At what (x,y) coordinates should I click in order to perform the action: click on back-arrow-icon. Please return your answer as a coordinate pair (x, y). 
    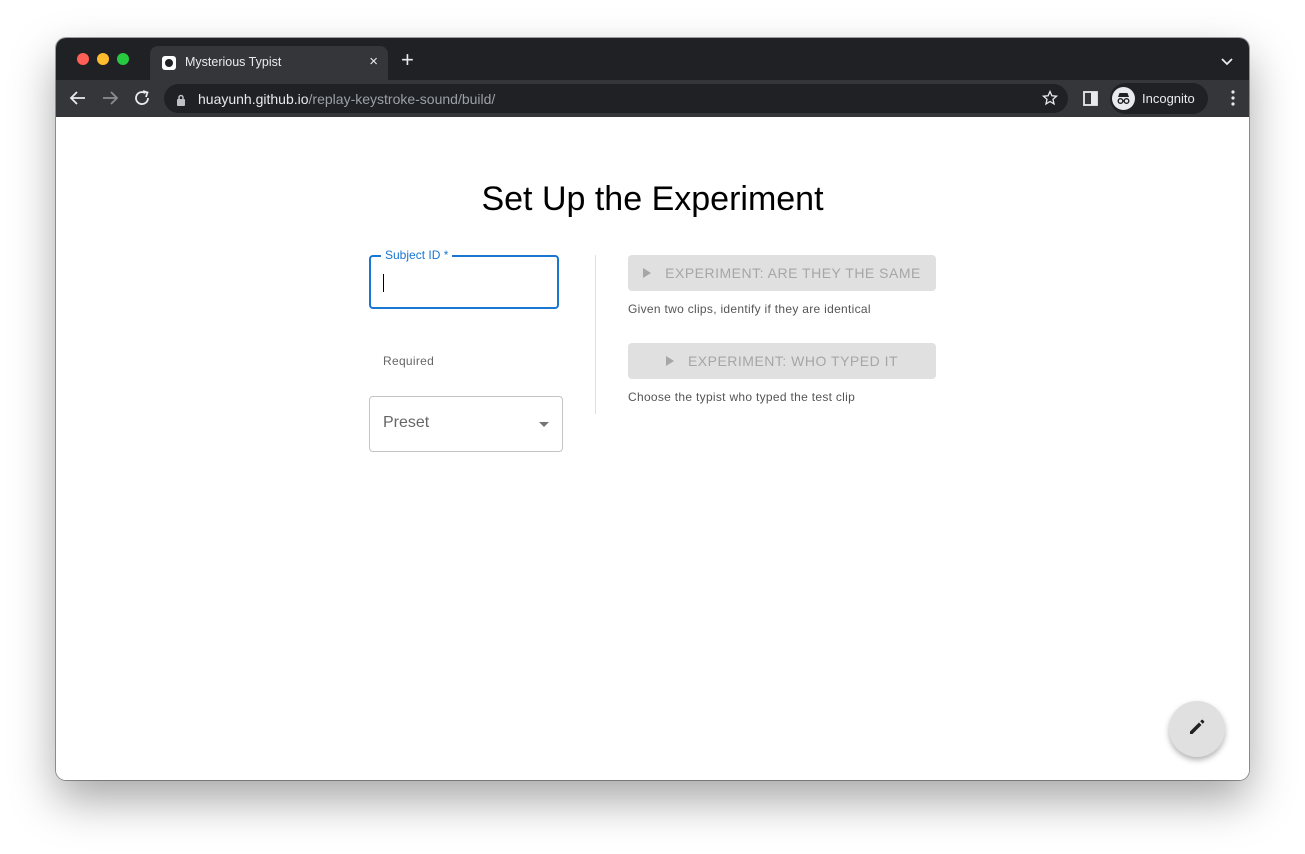
    Looking at the image, I should click on (78, 98).